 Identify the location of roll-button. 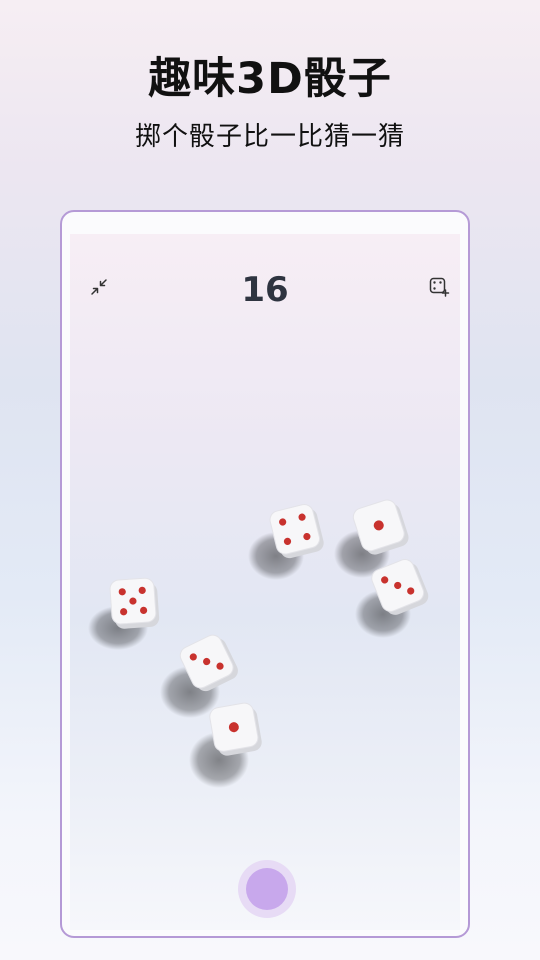
(267, 889).